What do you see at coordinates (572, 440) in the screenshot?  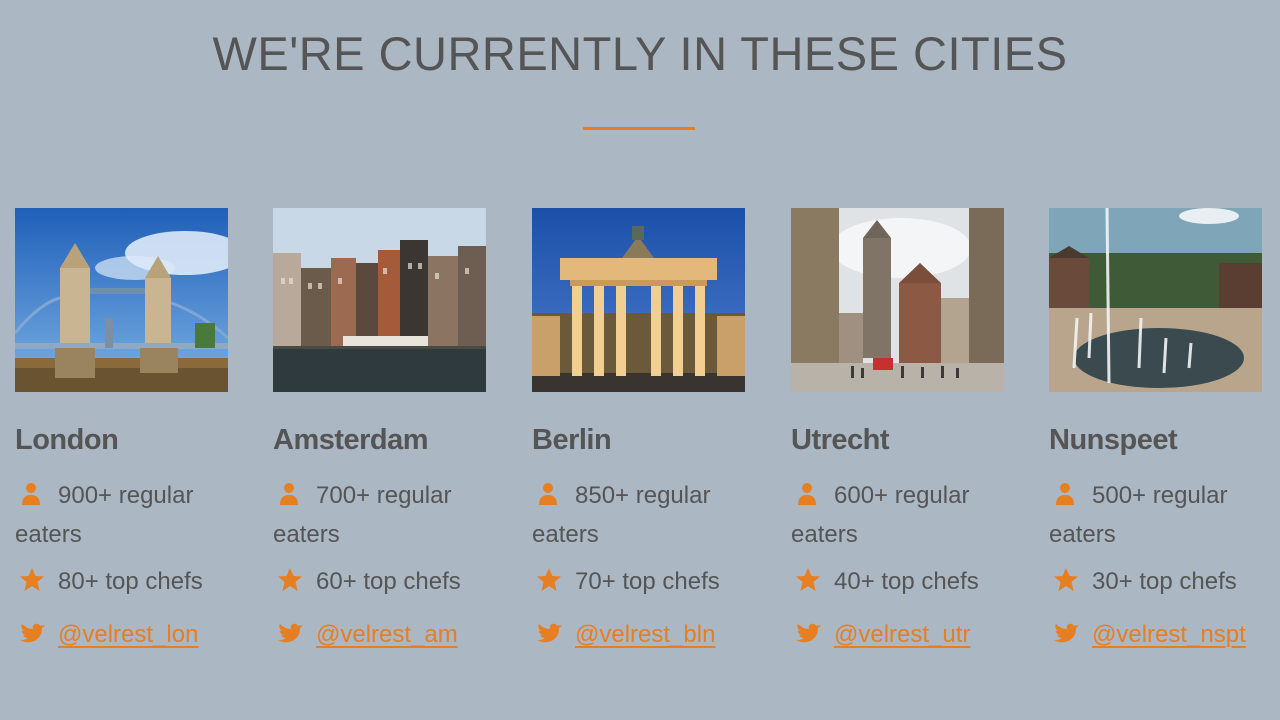 I see `city-name: Berlin` at bounding box center [572, 440].